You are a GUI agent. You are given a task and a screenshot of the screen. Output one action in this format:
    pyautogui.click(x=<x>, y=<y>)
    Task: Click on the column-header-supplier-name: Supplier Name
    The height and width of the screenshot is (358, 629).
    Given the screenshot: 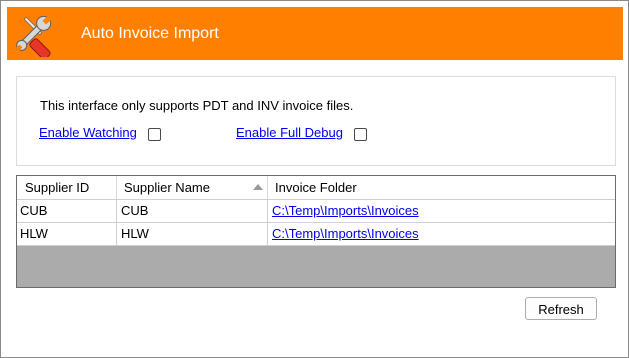 What is the action you would take?
    pyautogui.click(x=192, y=187)
    